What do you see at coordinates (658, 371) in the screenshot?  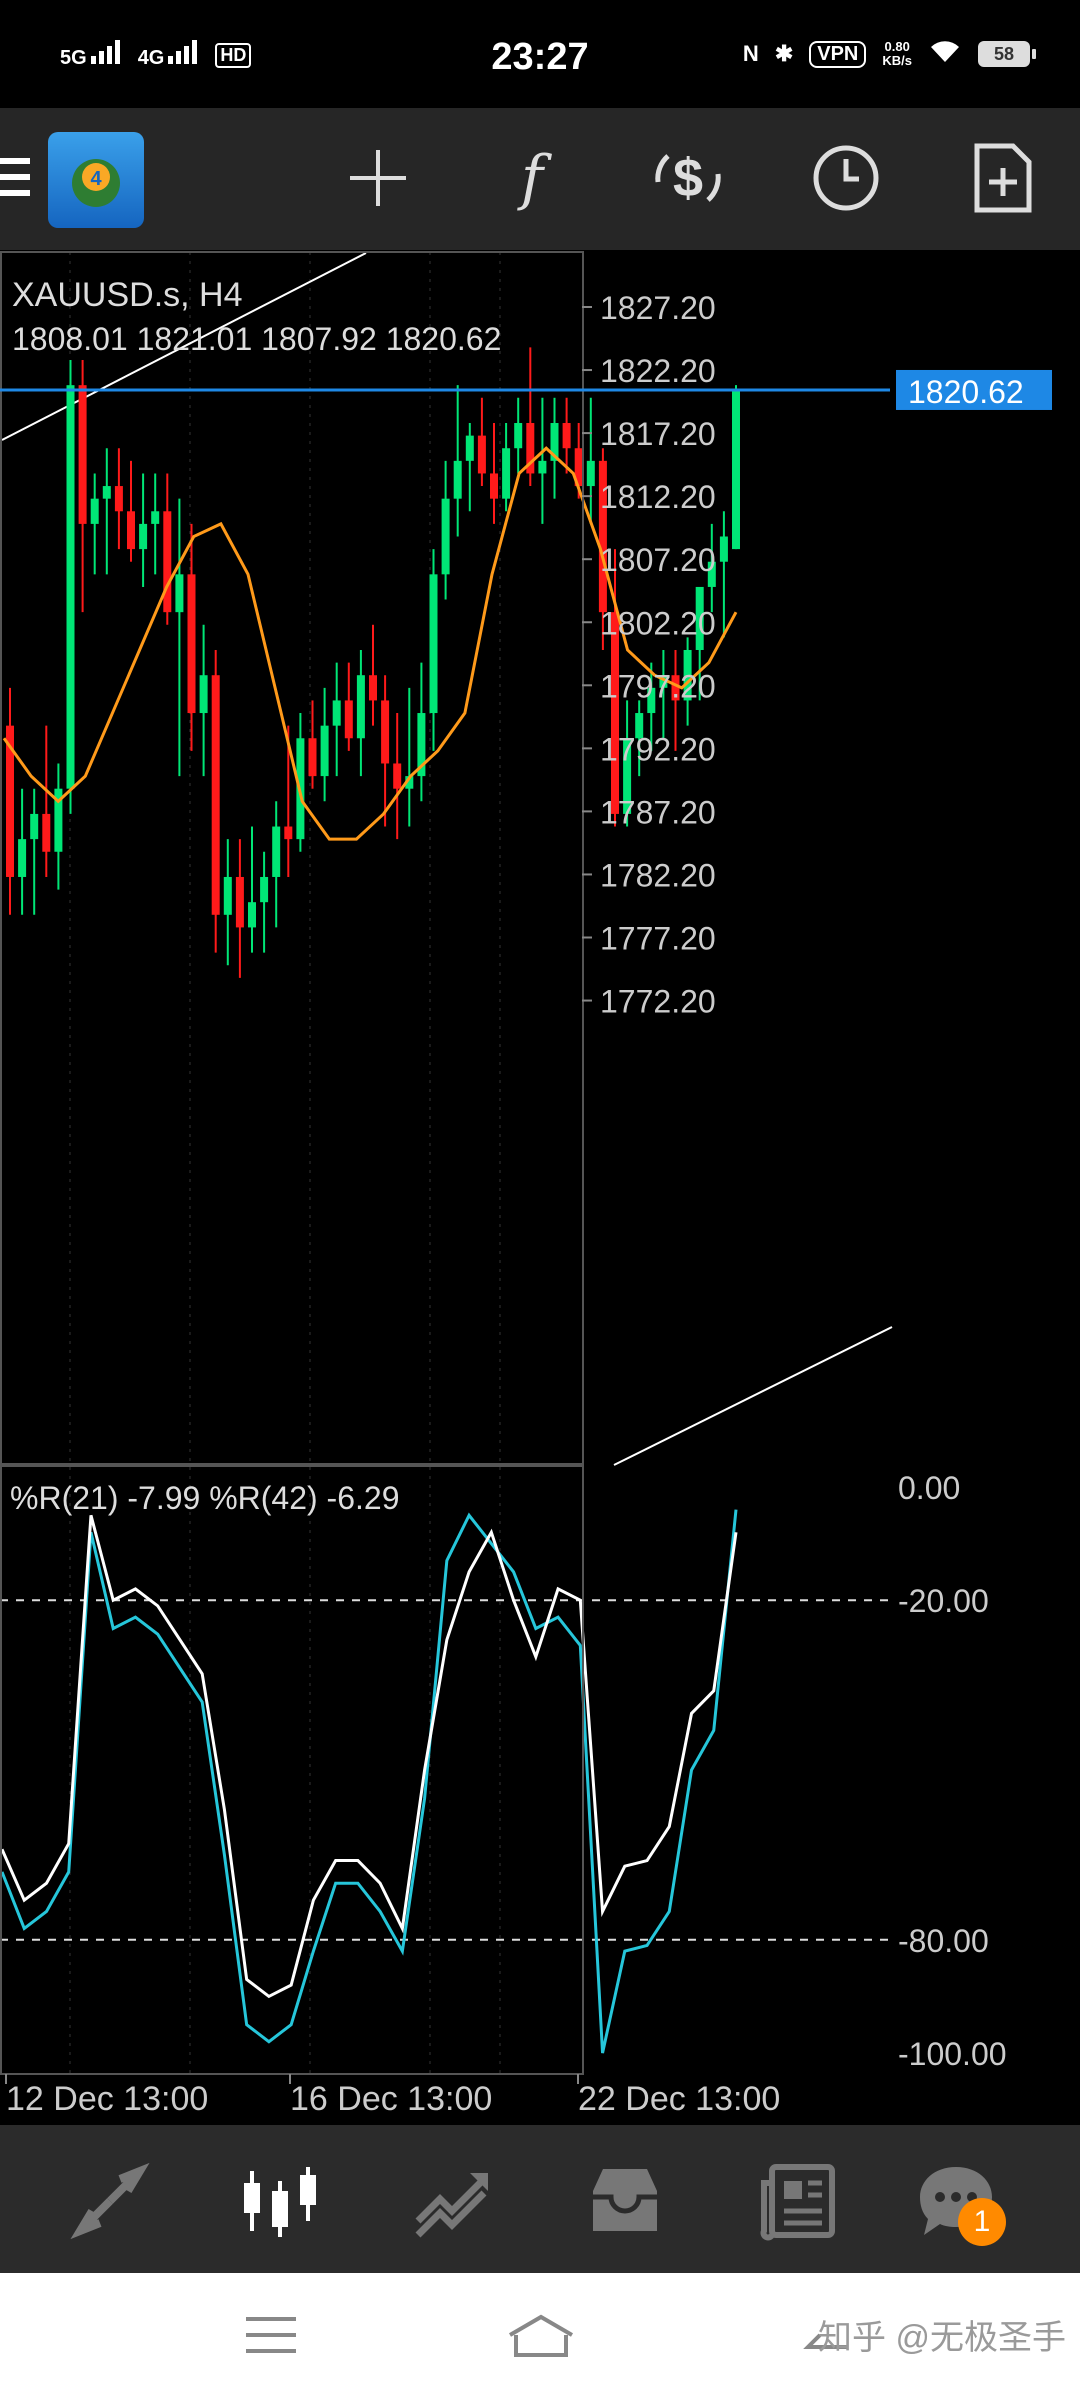 I see `price-tick-label: 1822.20` at bounding box center [658, 371].